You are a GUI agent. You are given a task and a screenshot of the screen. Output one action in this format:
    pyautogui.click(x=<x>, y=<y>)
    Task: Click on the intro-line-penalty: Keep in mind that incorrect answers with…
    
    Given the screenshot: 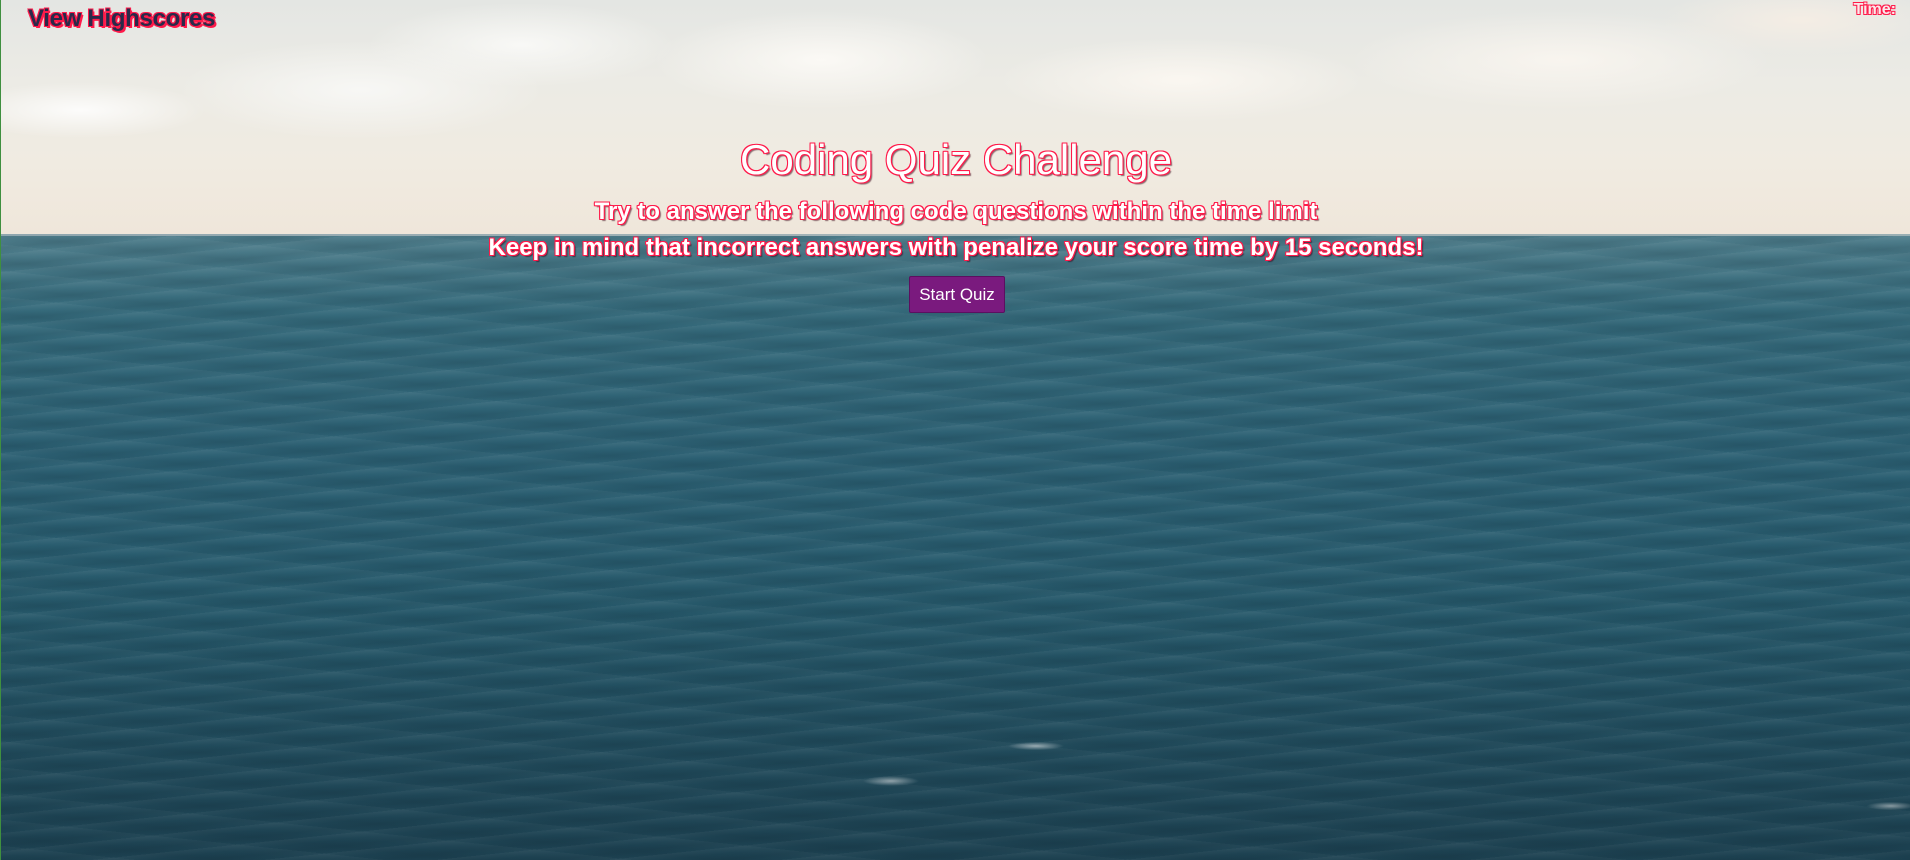 What is the action you would take?
    pyautogui.click(x=956, y=247)
    